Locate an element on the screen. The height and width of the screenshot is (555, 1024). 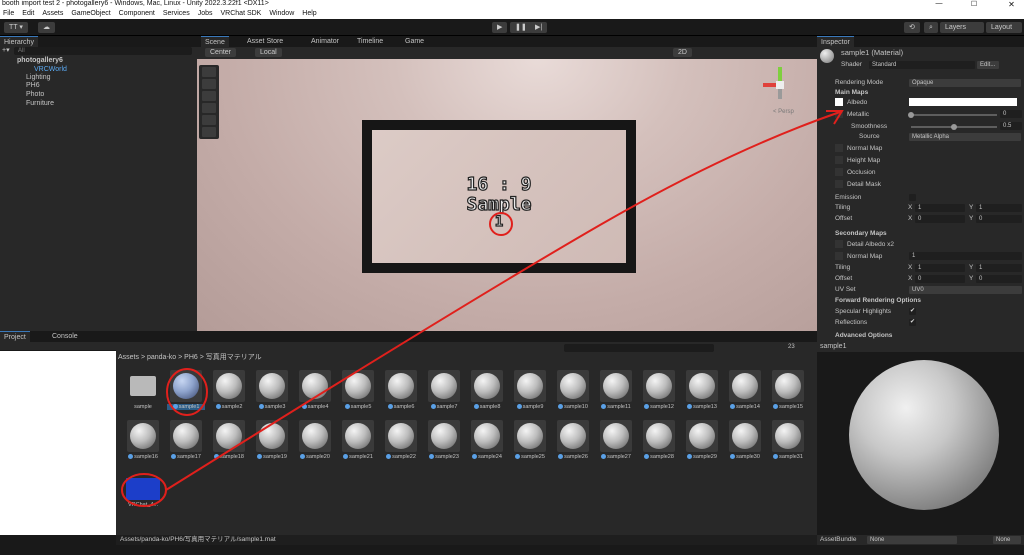
metallic-texture-slot is located at coordinates (839, 114).